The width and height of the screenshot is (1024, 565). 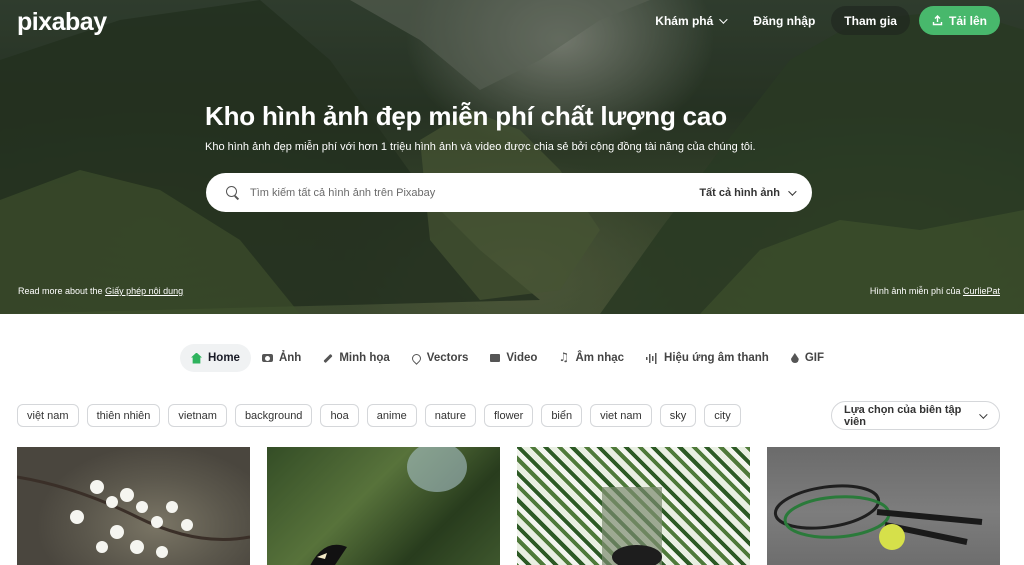 I want to click on tab-music: Âm nhạc, so click(x=591, y=358).